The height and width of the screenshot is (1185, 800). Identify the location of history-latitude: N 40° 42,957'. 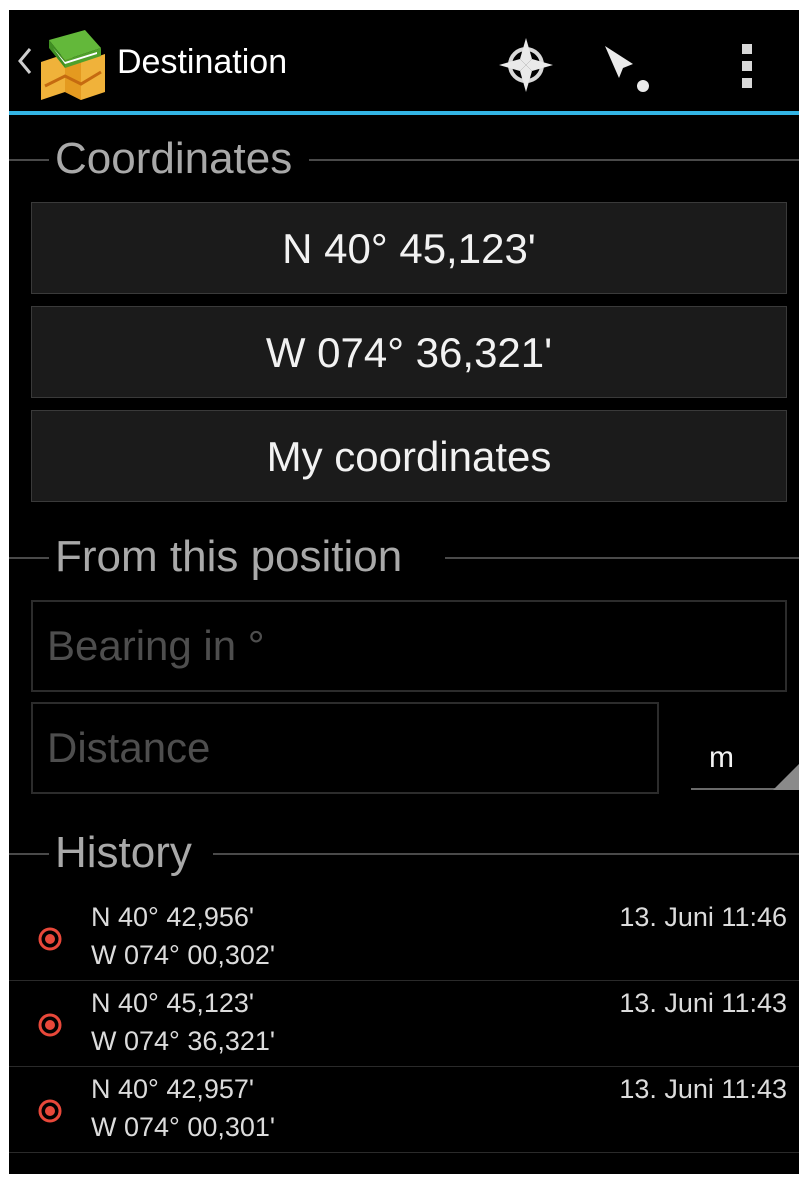
(173, 1089).